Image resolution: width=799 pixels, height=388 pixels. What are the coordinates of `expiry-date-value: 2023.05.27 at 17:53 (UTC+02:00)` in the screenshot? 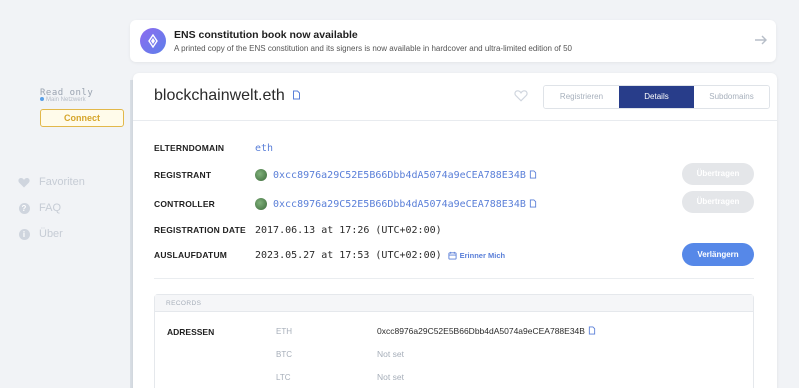 It's located at (348, 255).